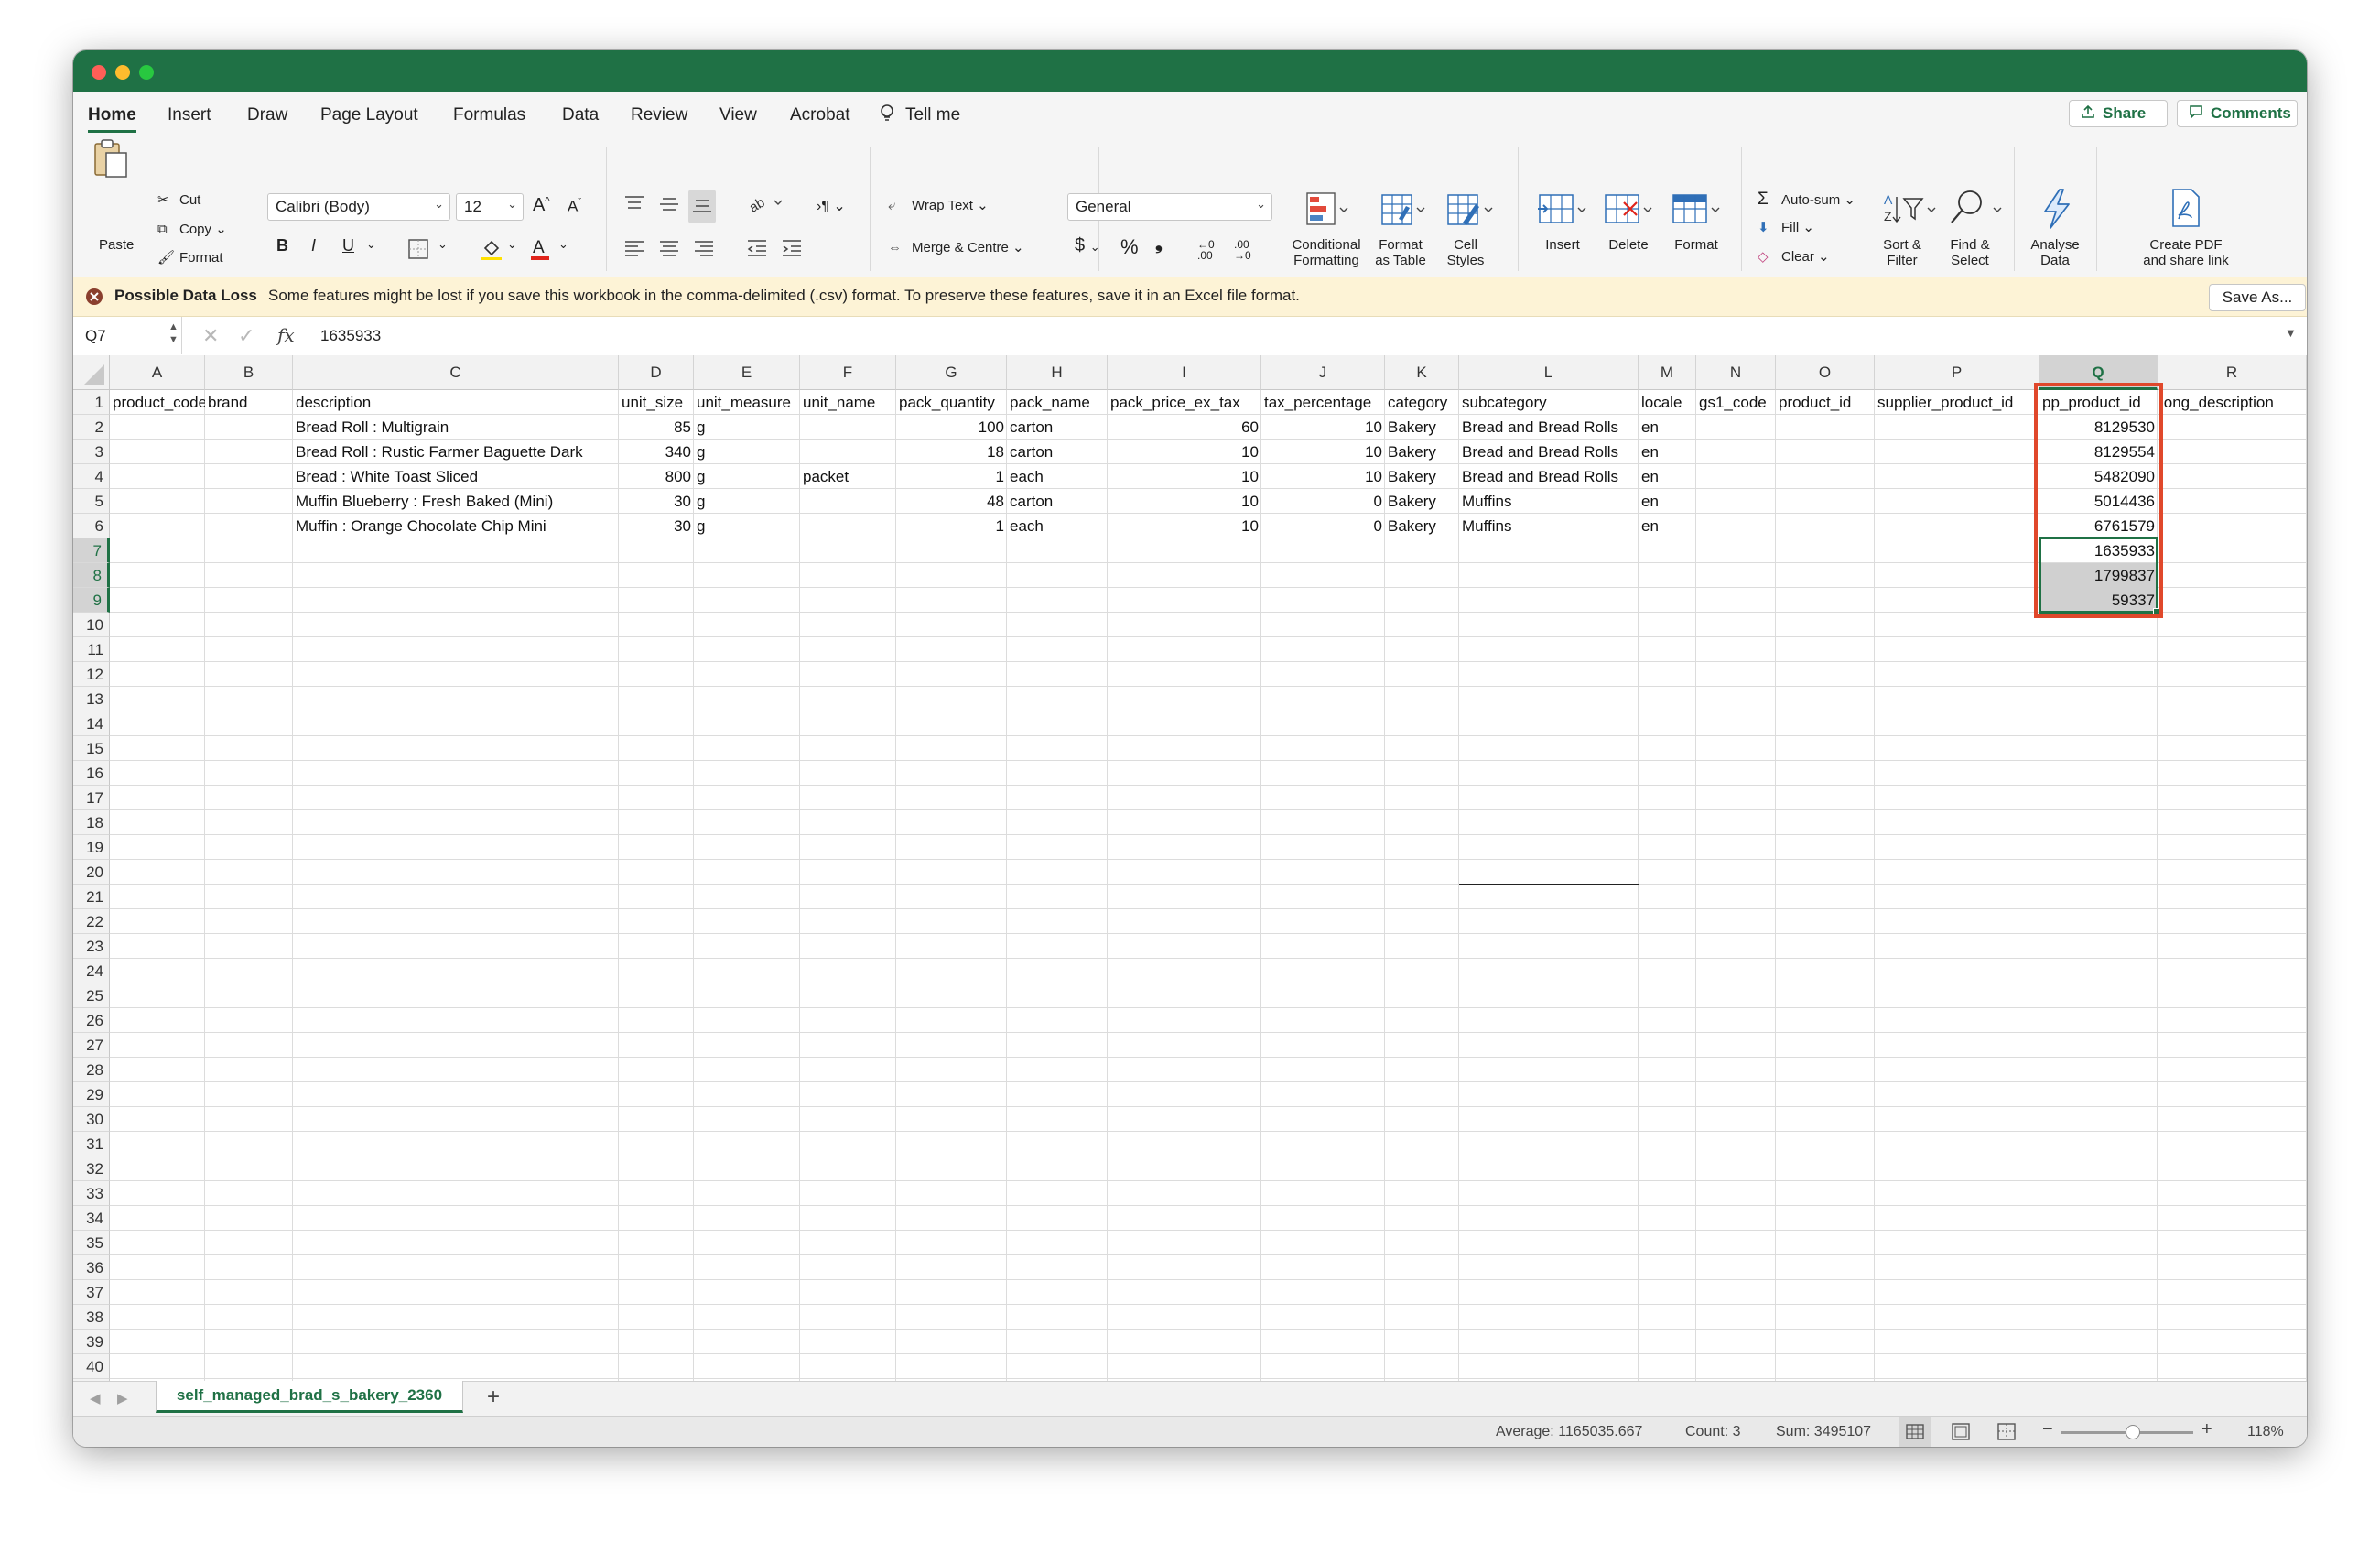 Image resolution: width=2380 pixels, height=1542 pixels. I want to click on italic-button: I, so click(313, 245).